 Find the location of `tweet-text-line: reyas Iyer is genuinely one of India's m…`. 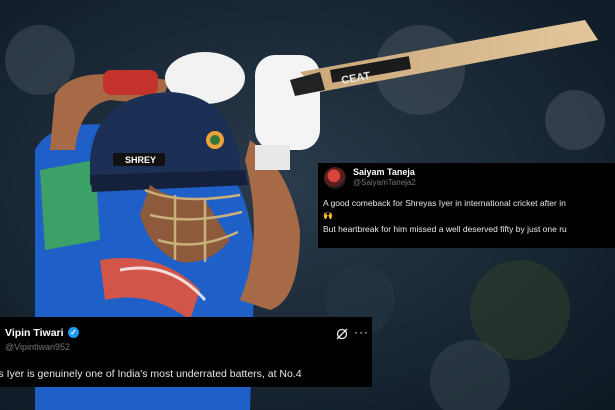

tweet-text-line: reyas Iyer is genuinely one of India's m… is located at coordinates (151, 374).